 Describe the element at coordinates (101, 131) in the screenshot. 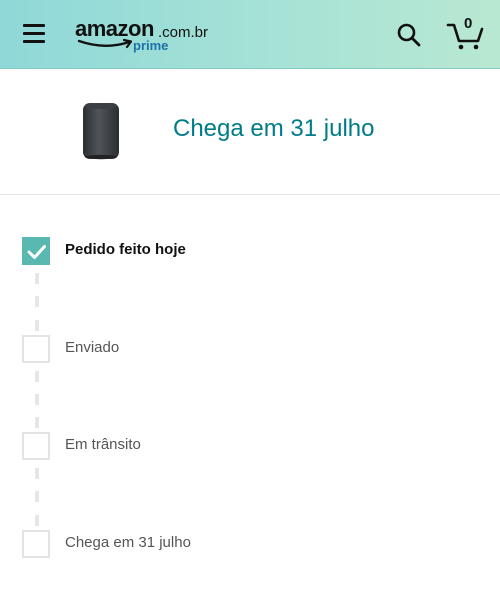

I see `echo-speaker-image` at that location.